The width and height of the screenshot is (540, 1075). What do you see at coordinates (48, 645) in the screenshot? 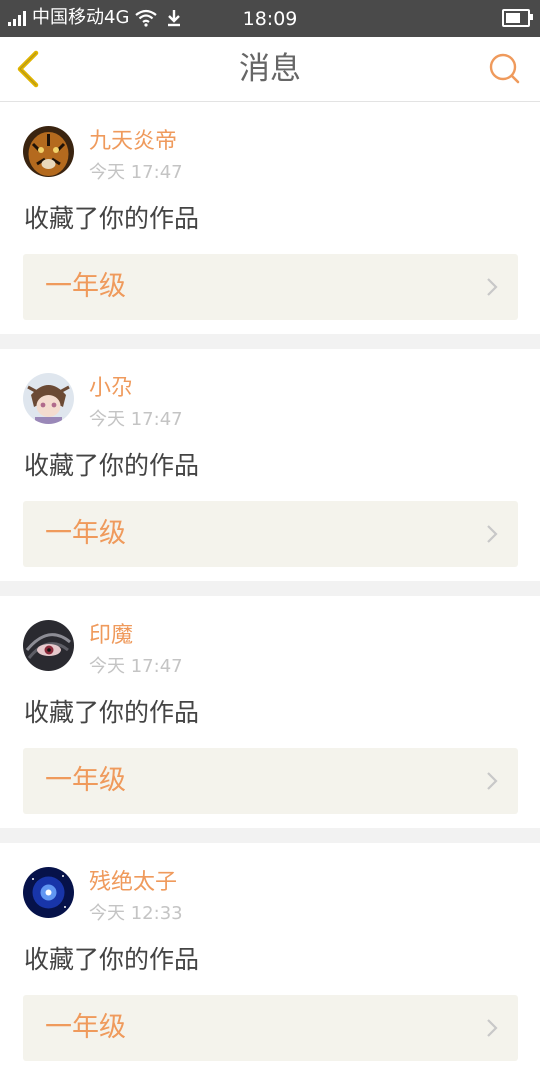
I see `eye-avatar-icon` at bounding box center [48, 645].